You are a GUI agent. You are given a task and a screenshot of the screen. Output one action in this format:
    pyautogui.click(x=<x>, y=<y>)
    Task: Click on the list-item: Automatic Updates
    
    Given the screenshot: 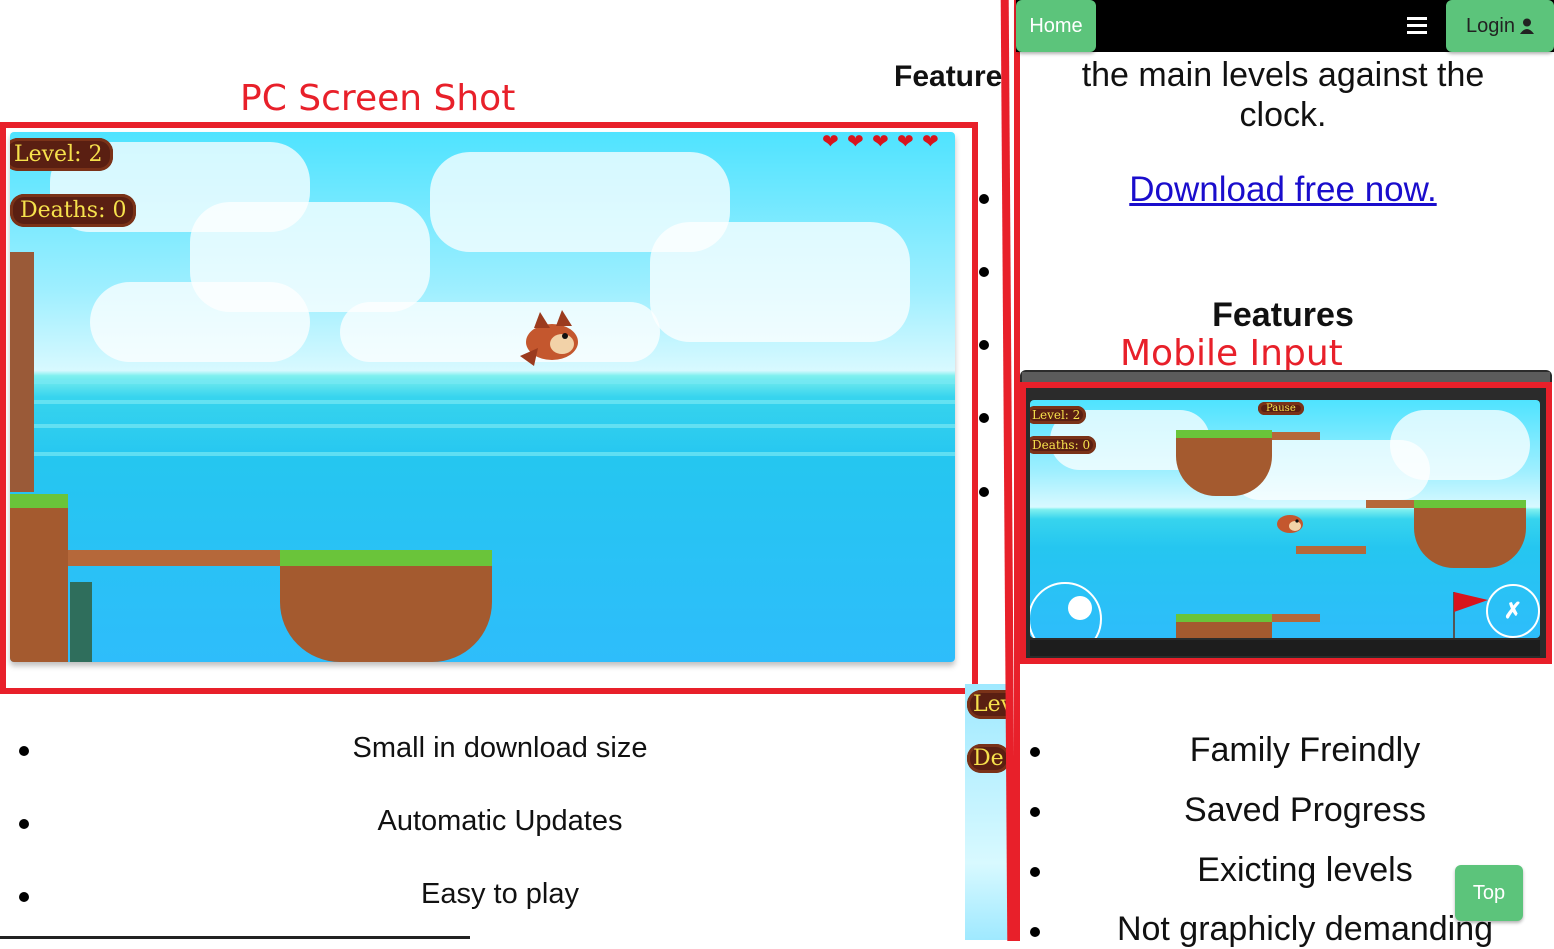 What is the action you would take?
    pyautogui.click(x=500, y=821)
    